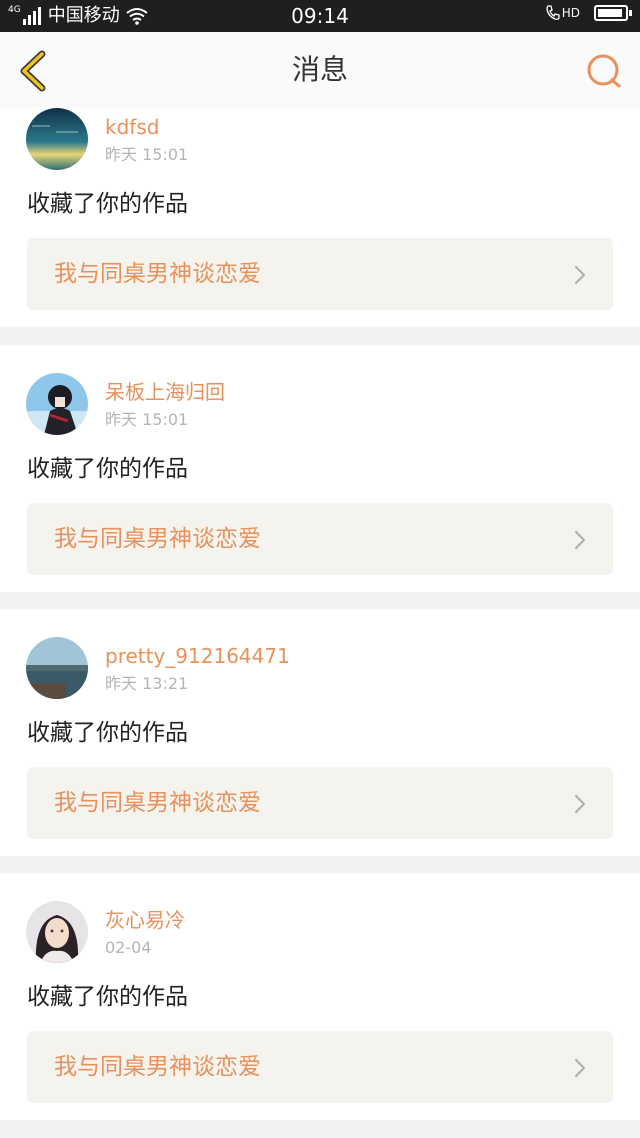  What do you see at coordinates (613, 13) in the screenshot?
I see `battery-icon` at bounding box center [613, 13].